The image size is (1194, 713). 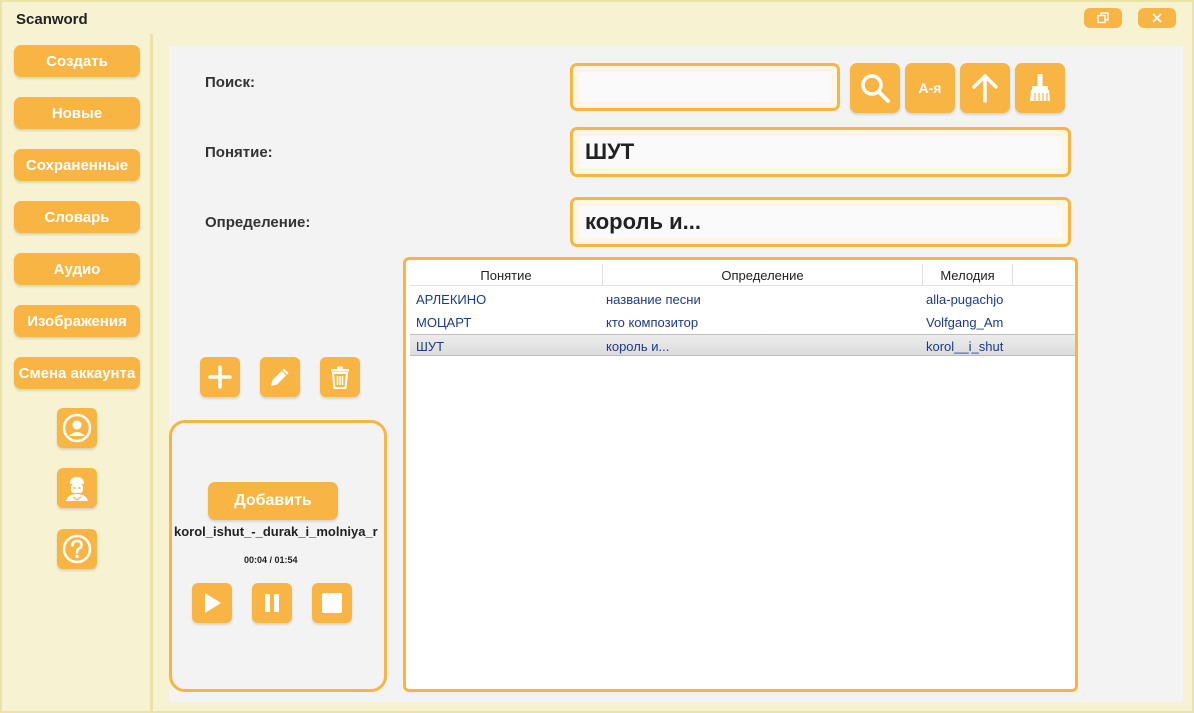 I want to click on play-button, so click(x=212, y=603).